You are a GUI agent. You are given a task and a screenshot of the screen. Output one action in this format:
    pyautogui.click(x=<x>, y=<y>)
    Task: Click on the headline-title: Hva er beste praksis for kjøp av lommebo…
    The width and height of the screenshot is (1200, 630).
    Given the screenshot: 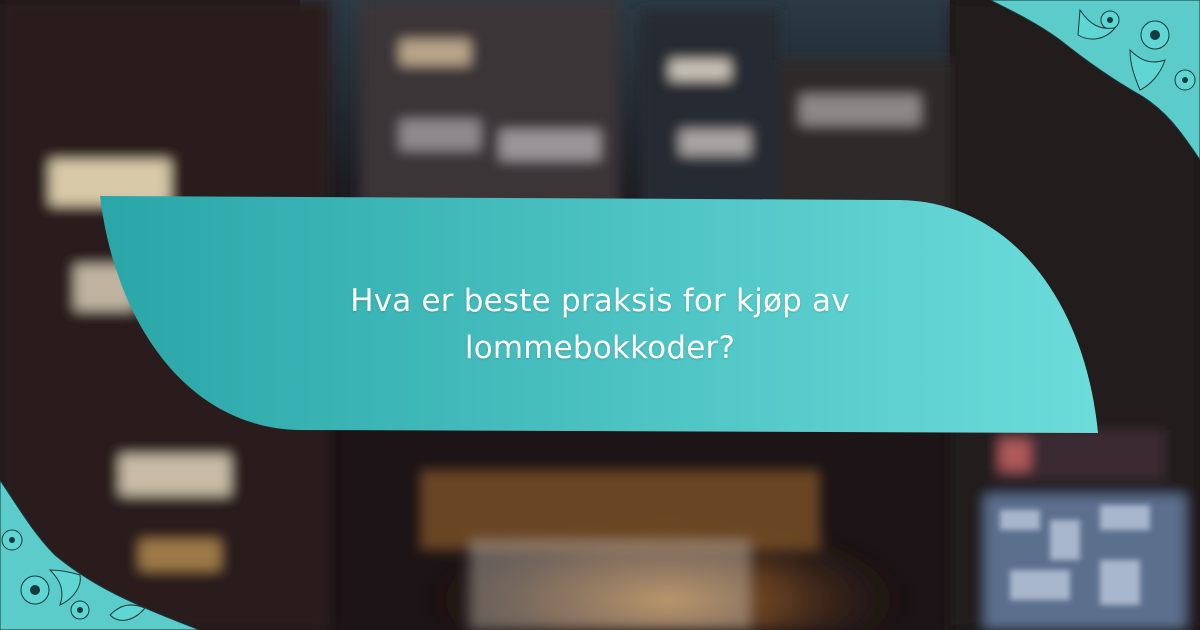 What is the action you would take?
    pyautogui.click(x=600, y=324)
    